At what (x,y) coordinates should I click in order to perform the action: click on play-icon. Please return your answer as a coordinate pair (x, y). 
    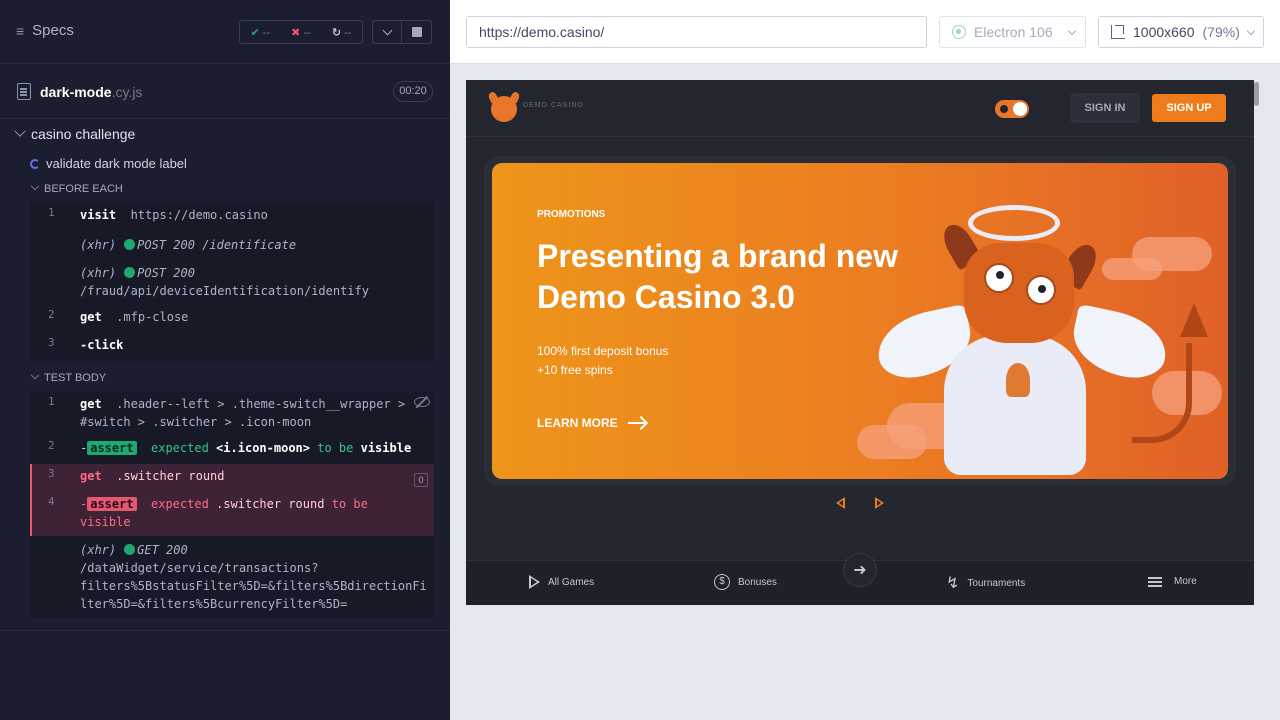
    Looking at the image, I should click on (534, 582).